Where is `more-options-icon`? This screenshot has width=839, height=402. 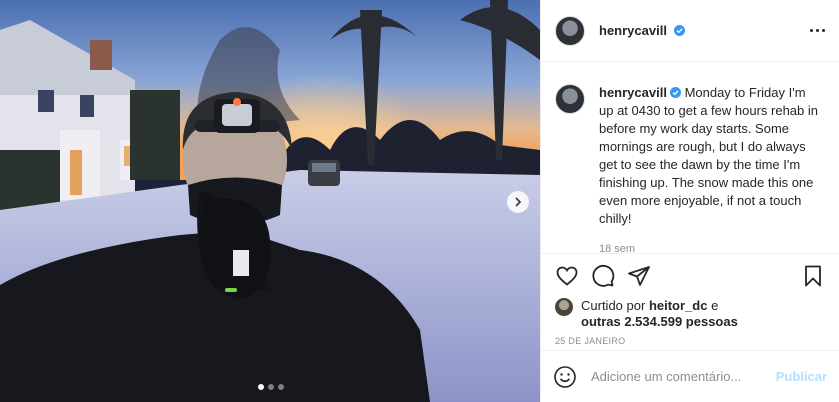
more-options-icon is located at coordinates (817, 30).